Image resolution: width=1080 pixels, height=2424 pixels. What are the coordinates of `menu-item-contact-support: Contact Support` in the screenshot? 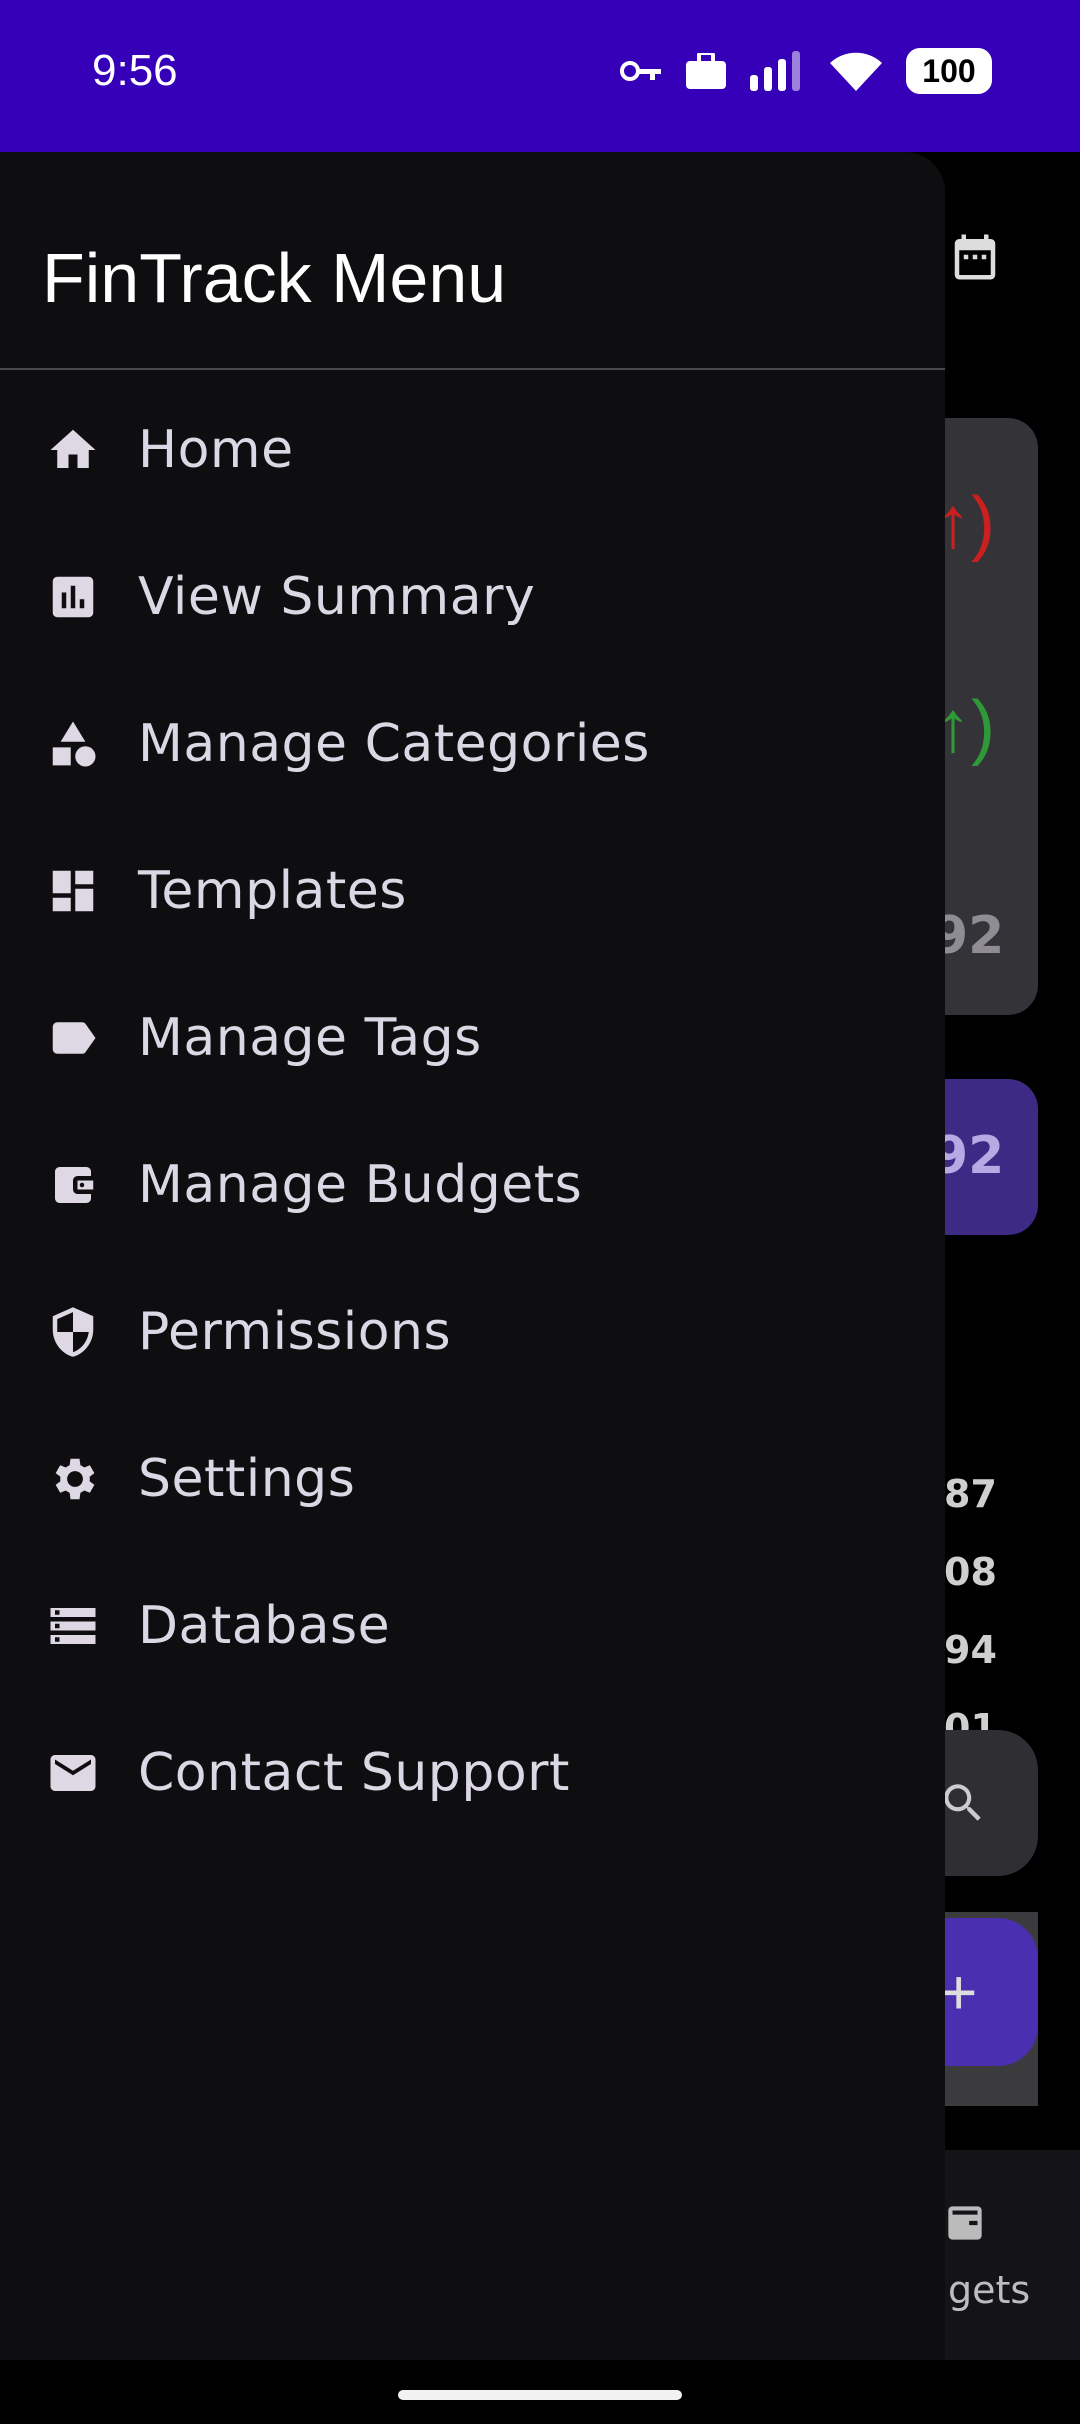 It's located at (472, 1772).